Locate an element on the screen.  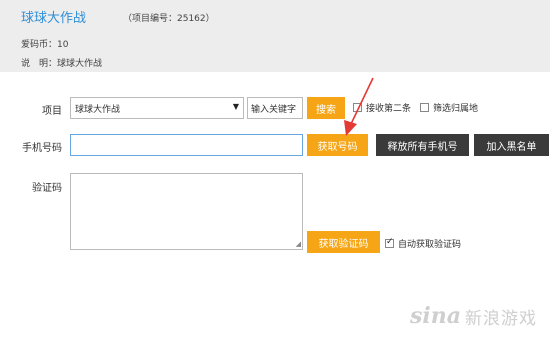
coin-balance: 爱码币：10 is located at coordinates (45, 45).